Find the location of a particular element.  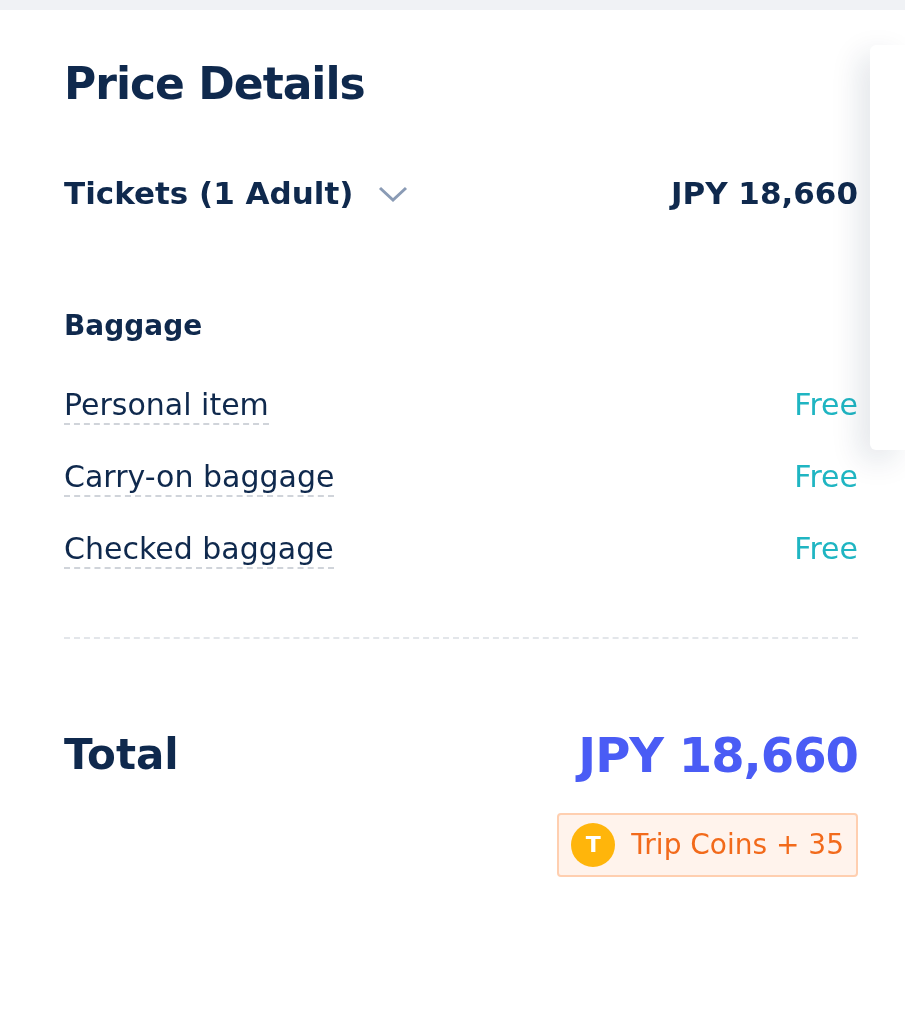

total-label: Total is located at coordinates (121, 755).